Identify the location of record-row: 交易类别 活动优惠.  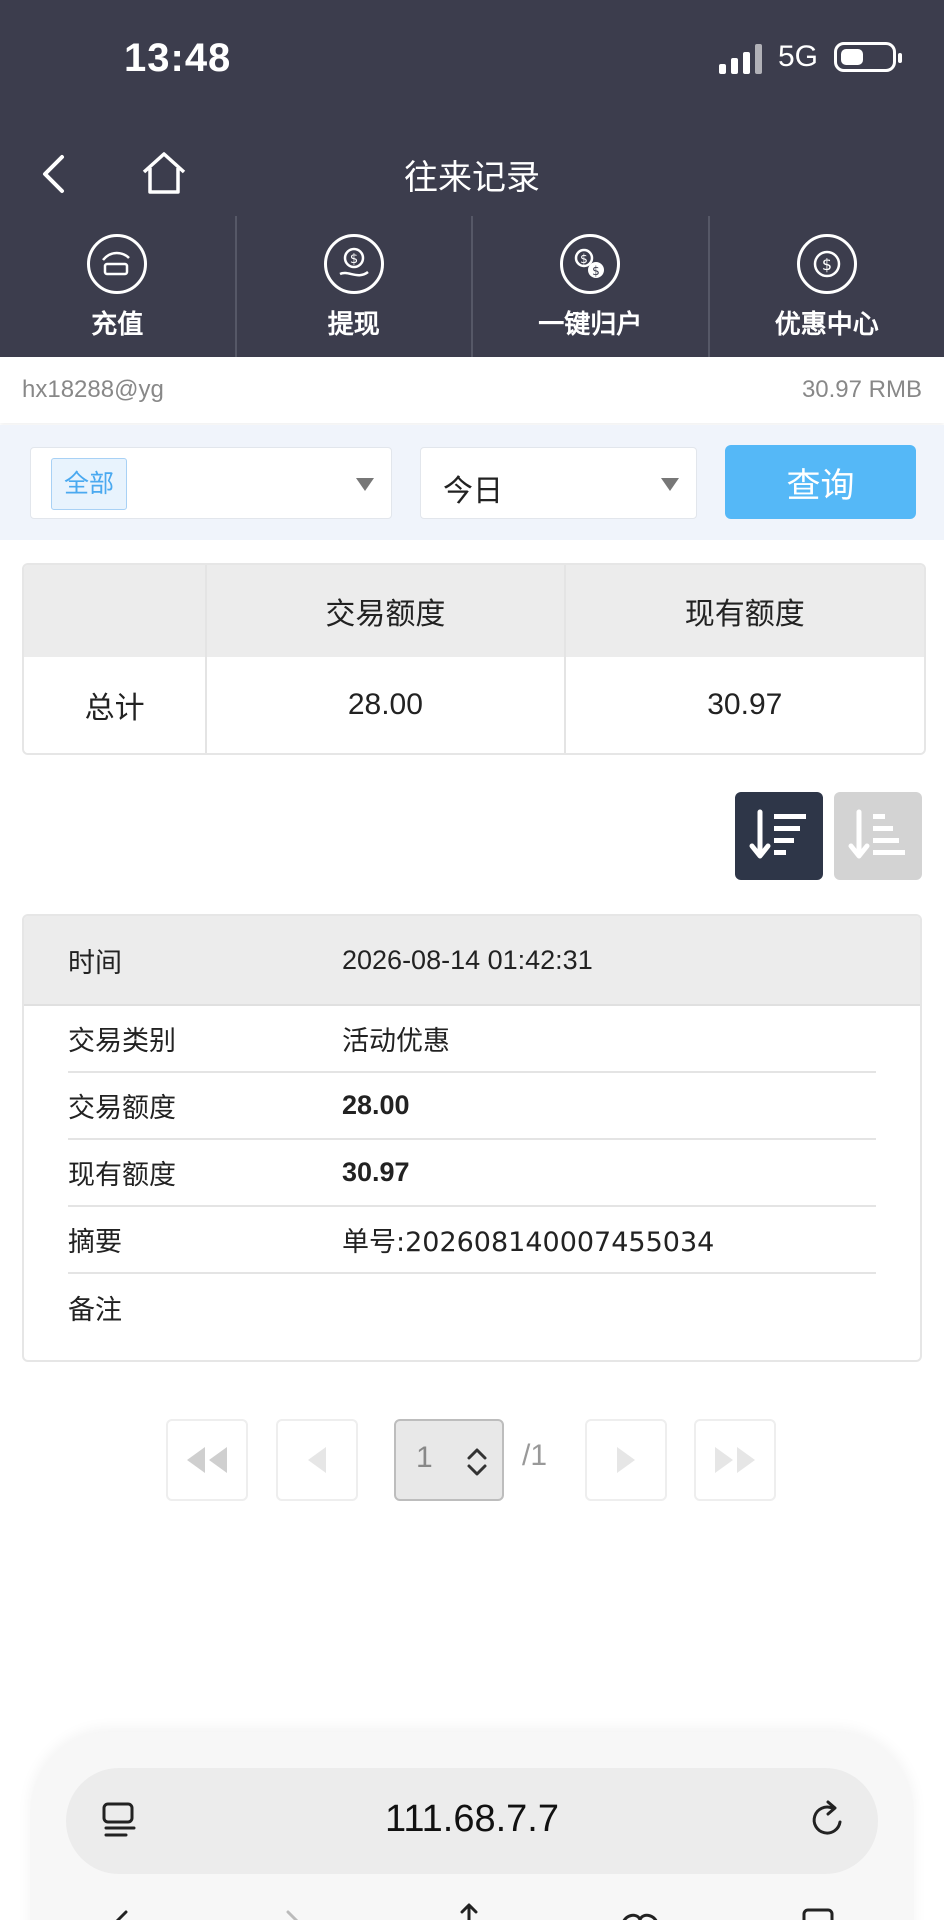
(472, 1039).